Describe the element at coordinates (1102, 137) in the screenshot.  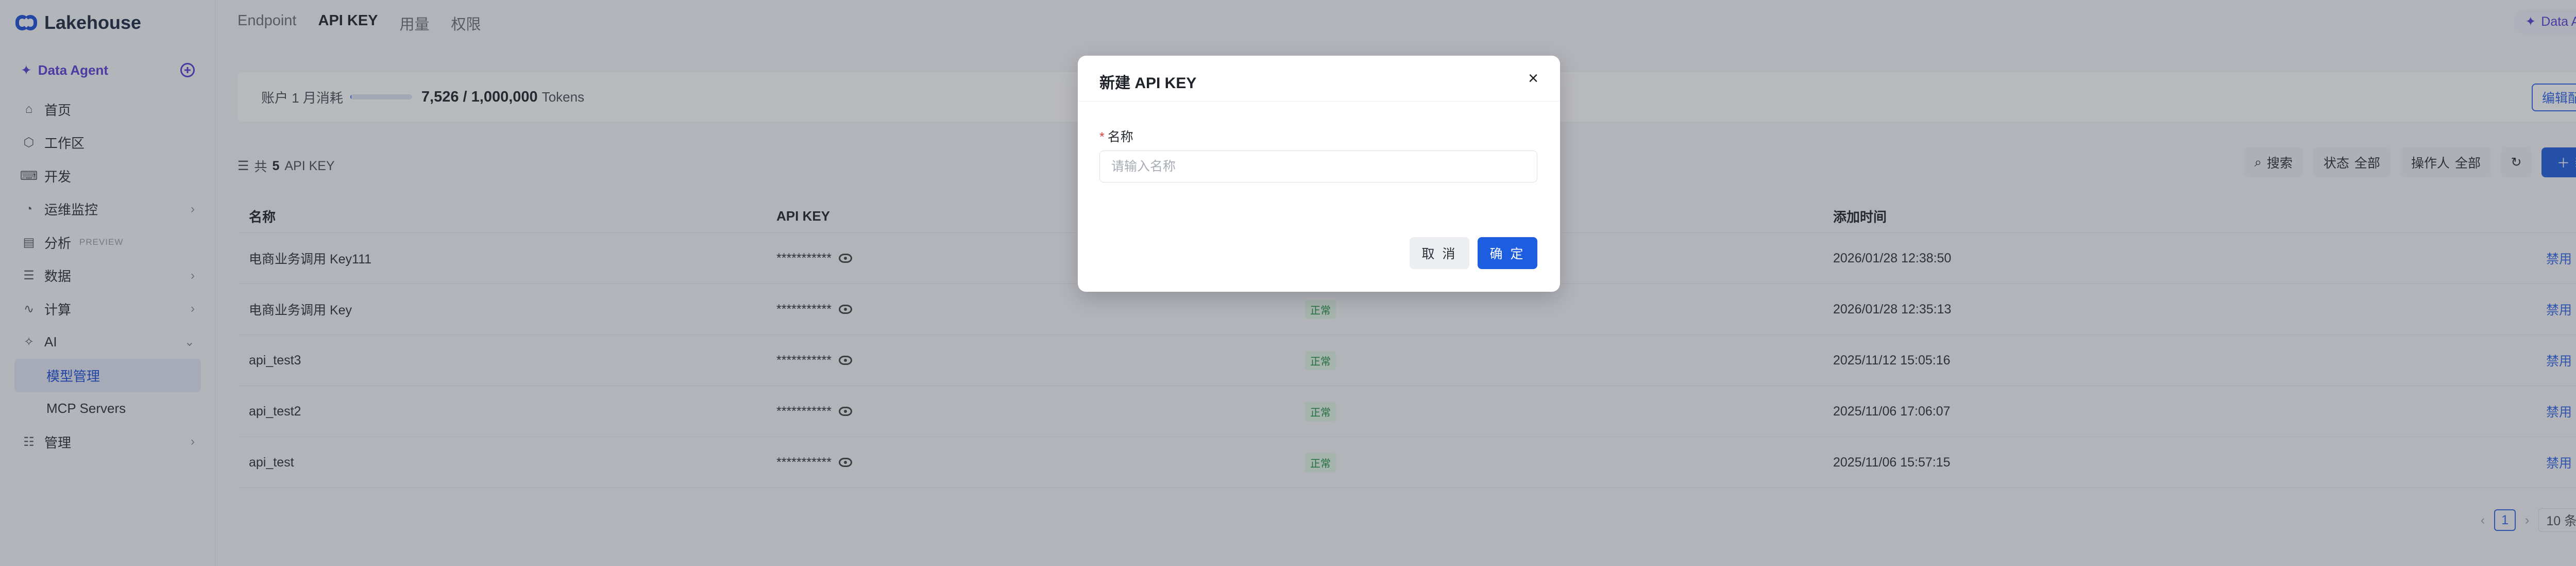
I see `required-mark: *` at that location.